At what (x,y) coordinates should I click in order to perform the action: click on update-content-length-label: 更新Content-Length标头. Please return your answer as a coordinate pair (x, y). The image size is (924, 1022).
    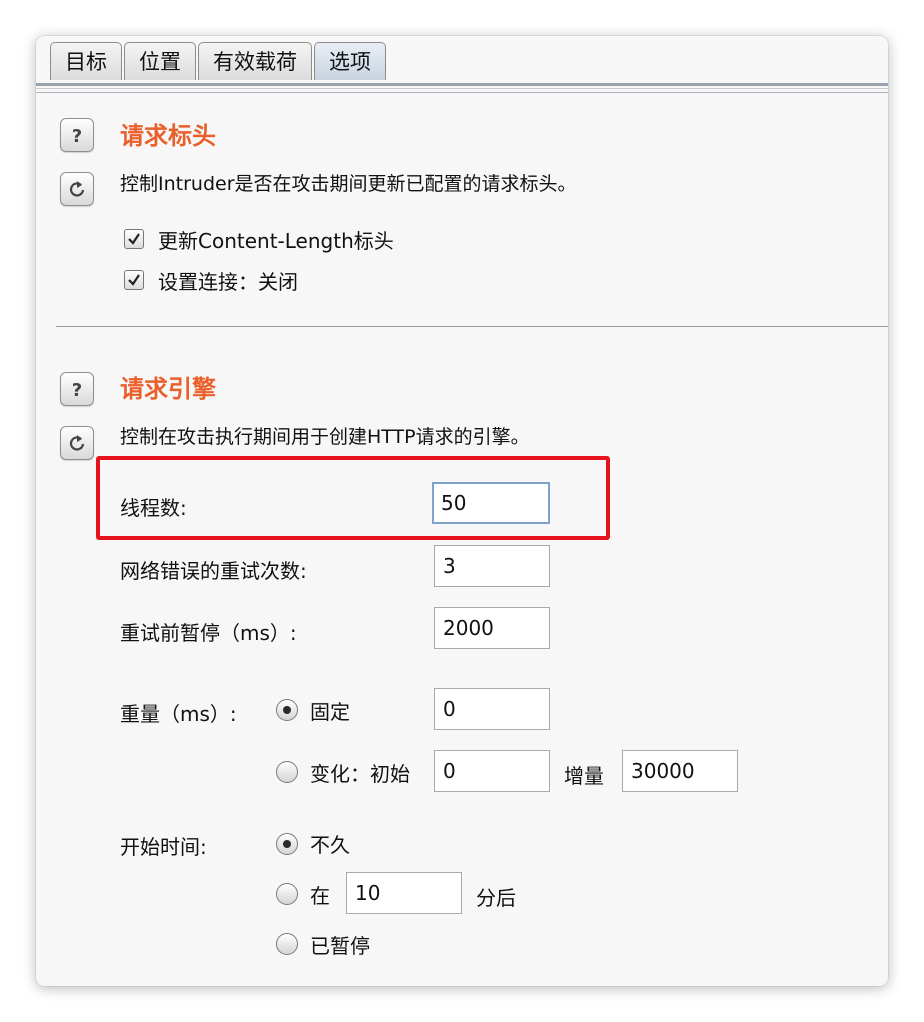
    Looking at the image, I should click on (276, 241).